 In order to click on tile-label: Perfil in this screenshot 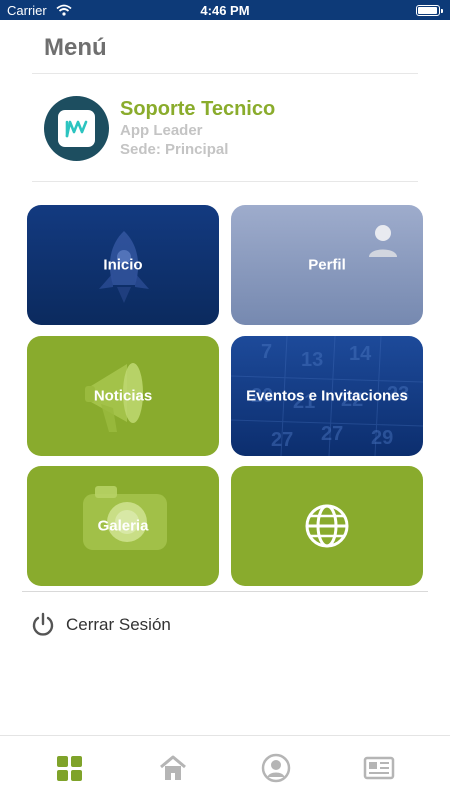, I will do `click(327, 265)`.